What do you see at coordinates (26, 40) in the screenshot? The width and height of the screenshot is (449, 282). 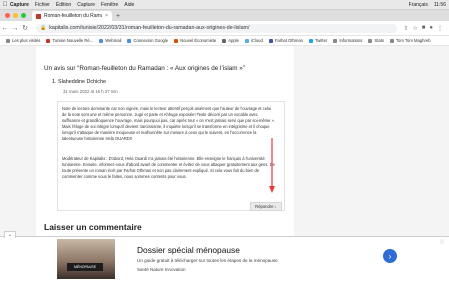 I see `bookmark-label: Les plus visités` at bounding box center [26, 40].